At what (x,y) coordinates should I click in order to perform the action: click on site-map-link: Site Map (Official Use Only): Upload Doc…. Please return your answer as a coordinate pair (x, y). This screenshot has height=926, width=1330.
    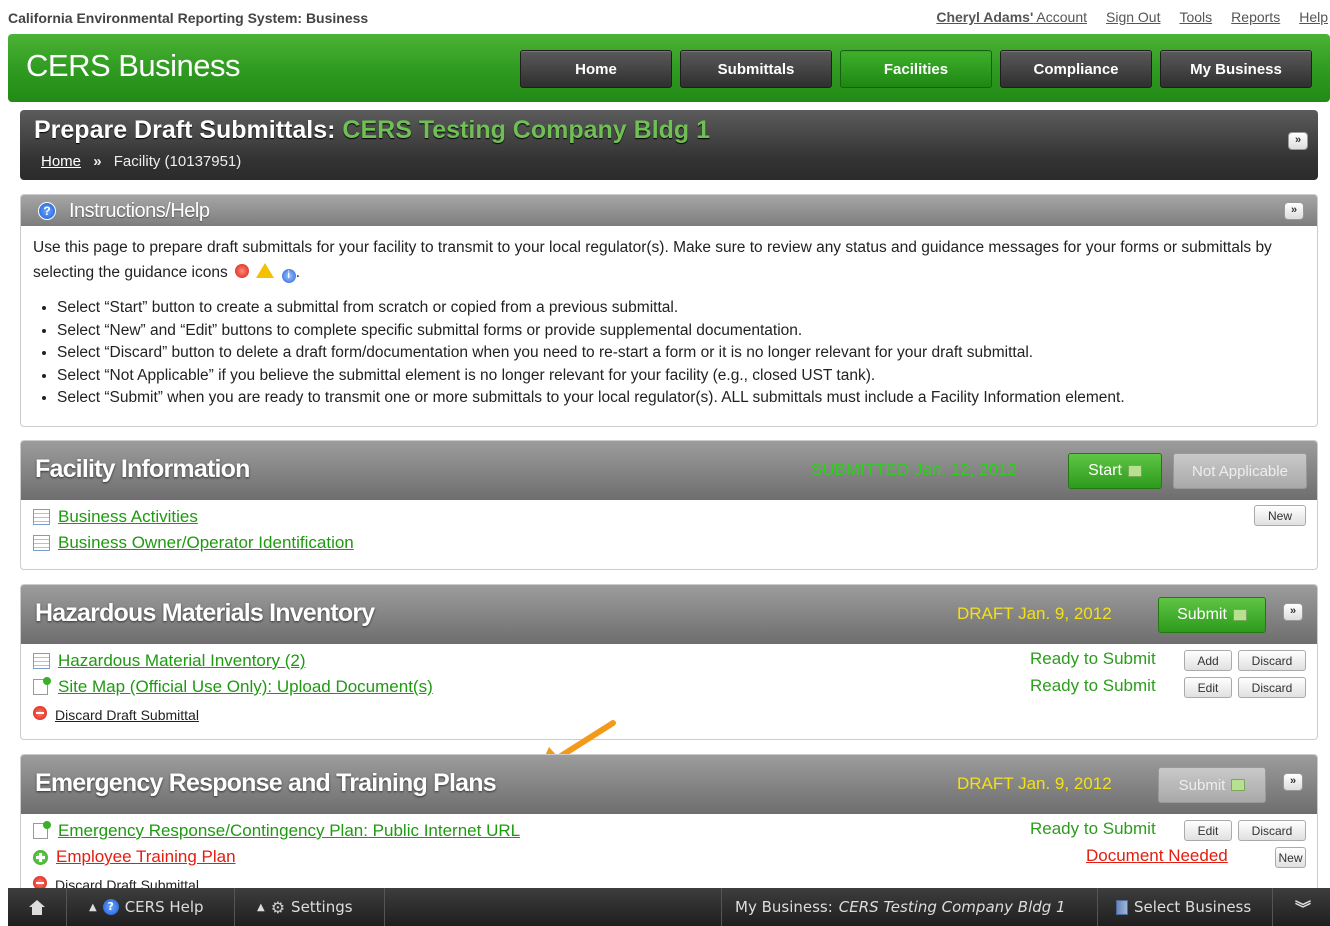
    Looking at the image, I should click on (245, 687).